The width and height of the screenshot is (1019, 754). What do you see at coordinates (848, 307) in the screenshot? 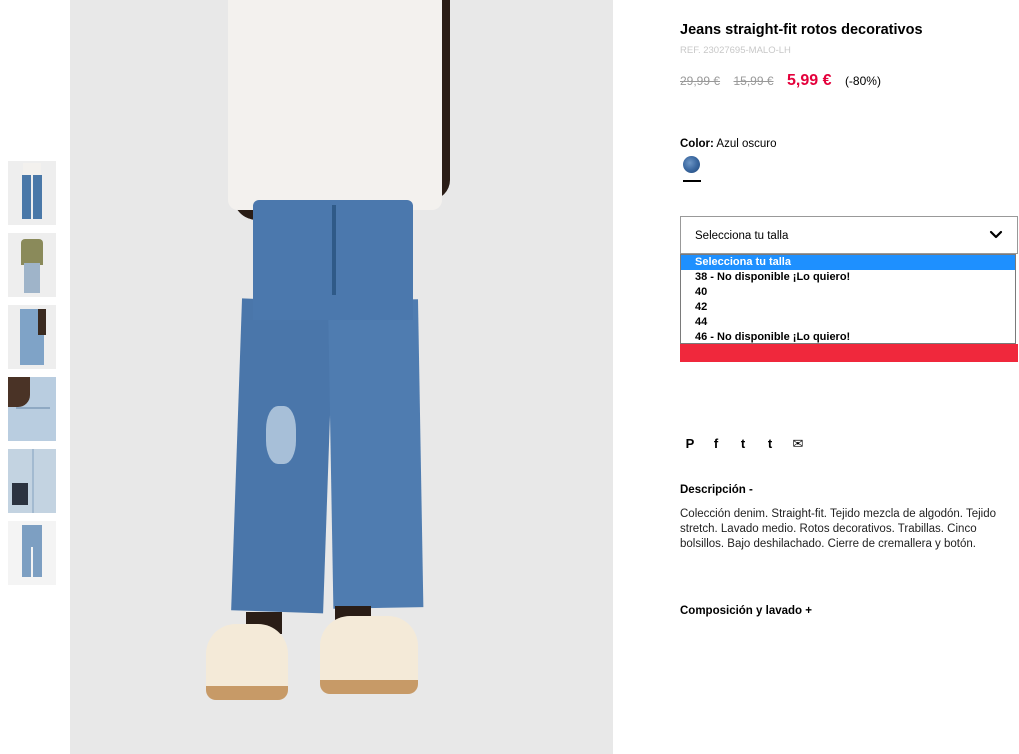
I see `size-option: 42` at bounding box center [848, 307].